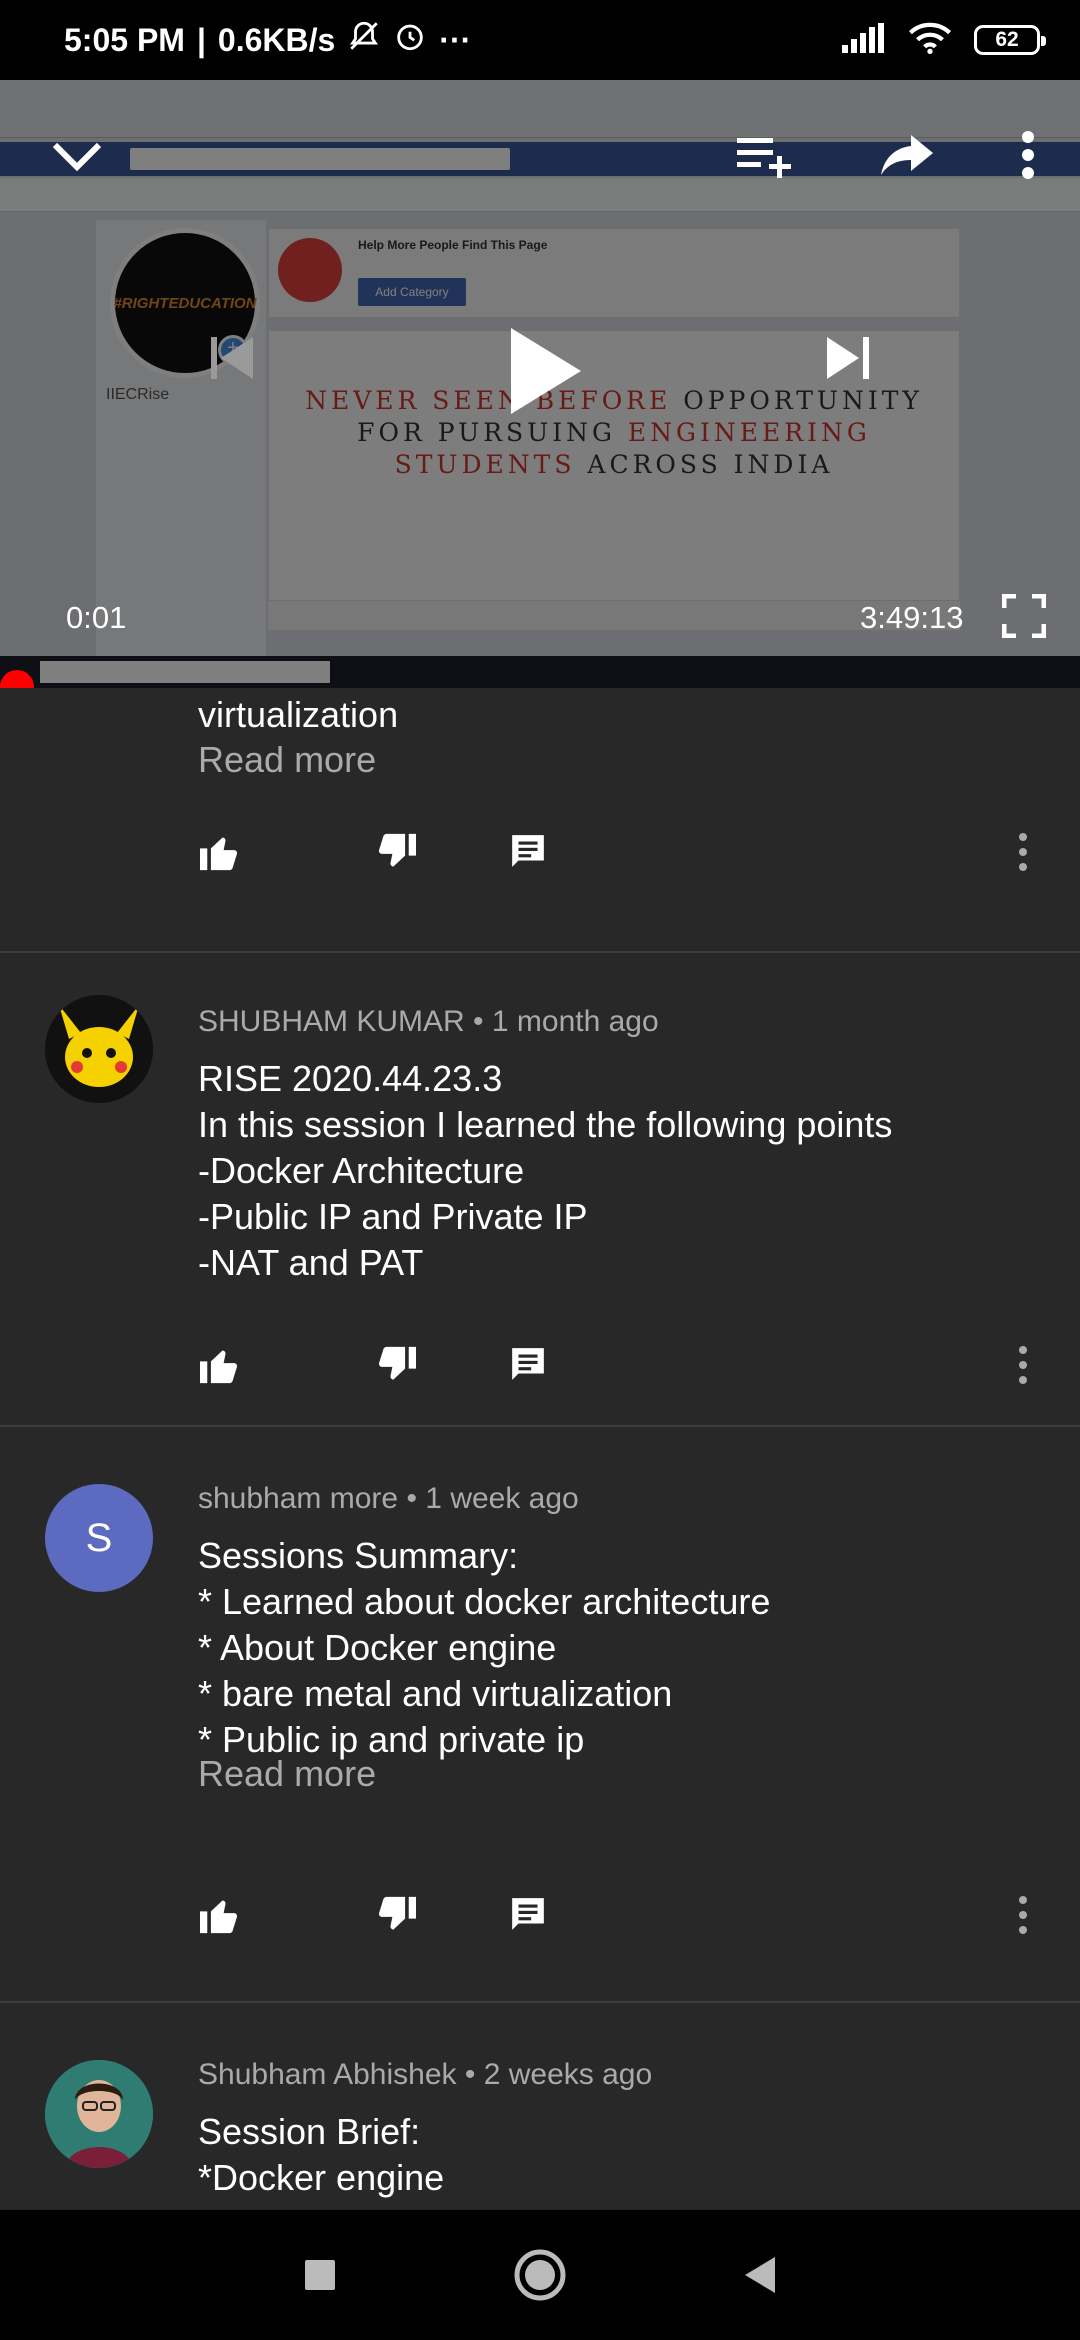 The image size is (1080, 2340). What do you see at coordinates (540, 820) in the screenshot?
I see `comment-item: virtualization Read more` at bounding box center [540, 820].